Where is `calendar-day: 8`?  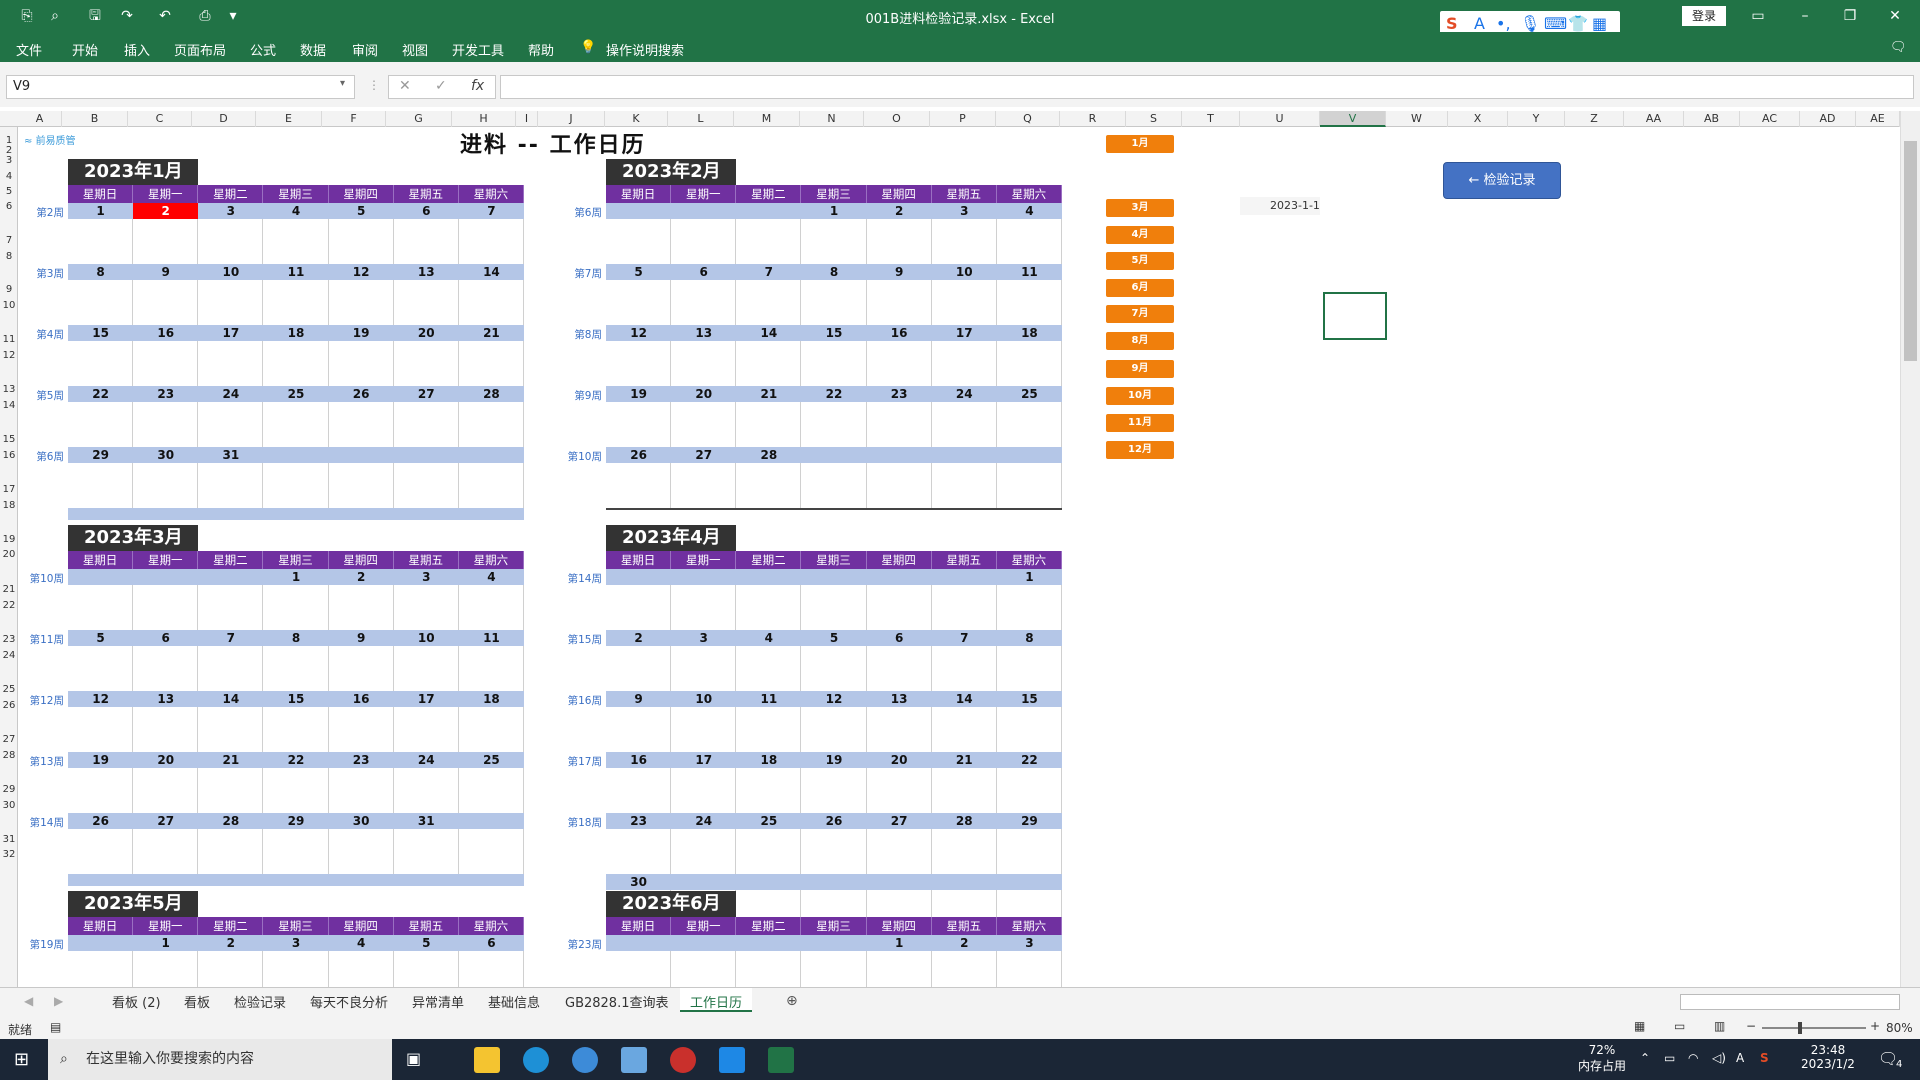 calendar-day: 8 is located at coordinates (1029, 638).